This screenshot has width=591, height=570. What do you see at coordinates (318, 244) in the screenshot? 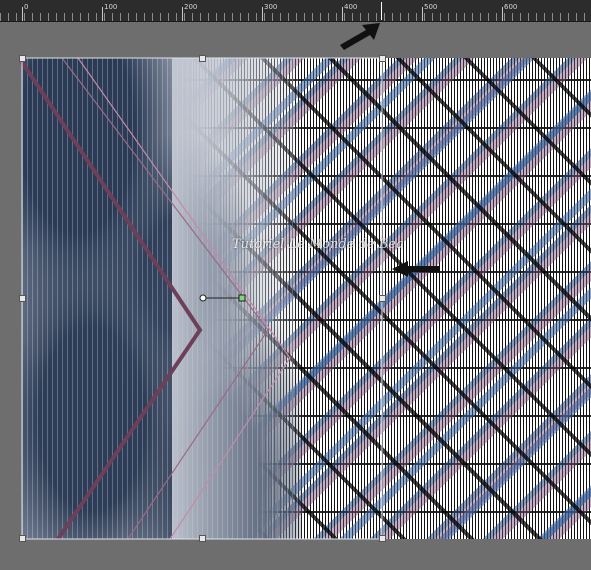
I see `watermark-text: Tutoriel Le Monde de Bea` at bounding box center [318, 244].